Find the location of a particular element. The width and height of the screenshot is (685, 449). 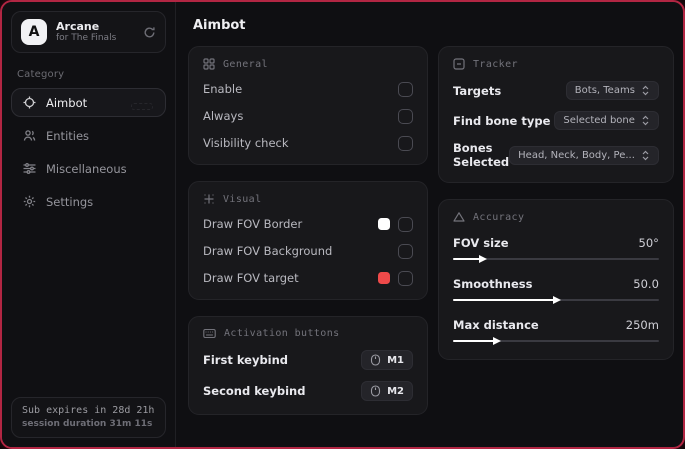

setting-row: Draw FOV target is located at coordinates (308, 278).